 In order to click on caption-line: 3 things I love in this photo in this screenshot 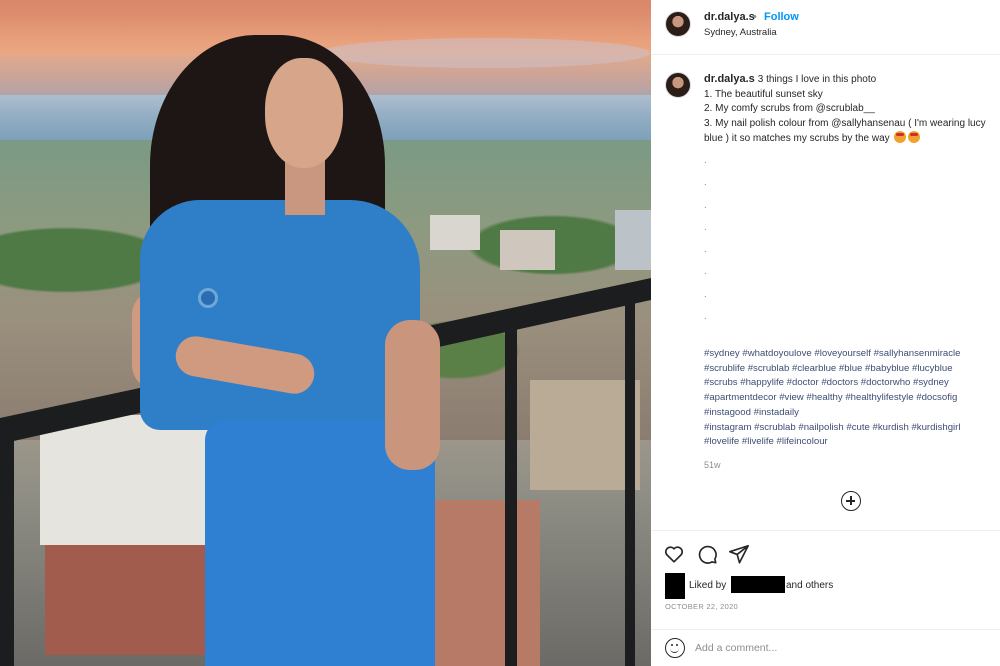, I will do `click(817, 79)`.